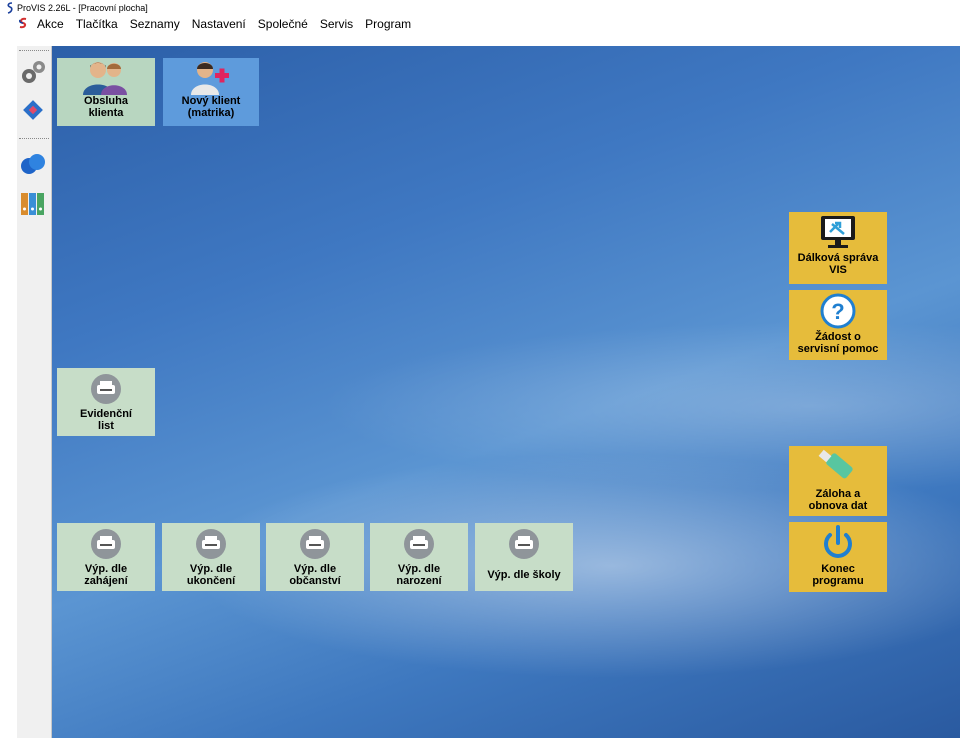 The width and height of the screenshot is (960, 738). Describe the element at coordinates (106, 575) in the screenshot. I see `tile-label: Výp. dle zahájení` at that location.